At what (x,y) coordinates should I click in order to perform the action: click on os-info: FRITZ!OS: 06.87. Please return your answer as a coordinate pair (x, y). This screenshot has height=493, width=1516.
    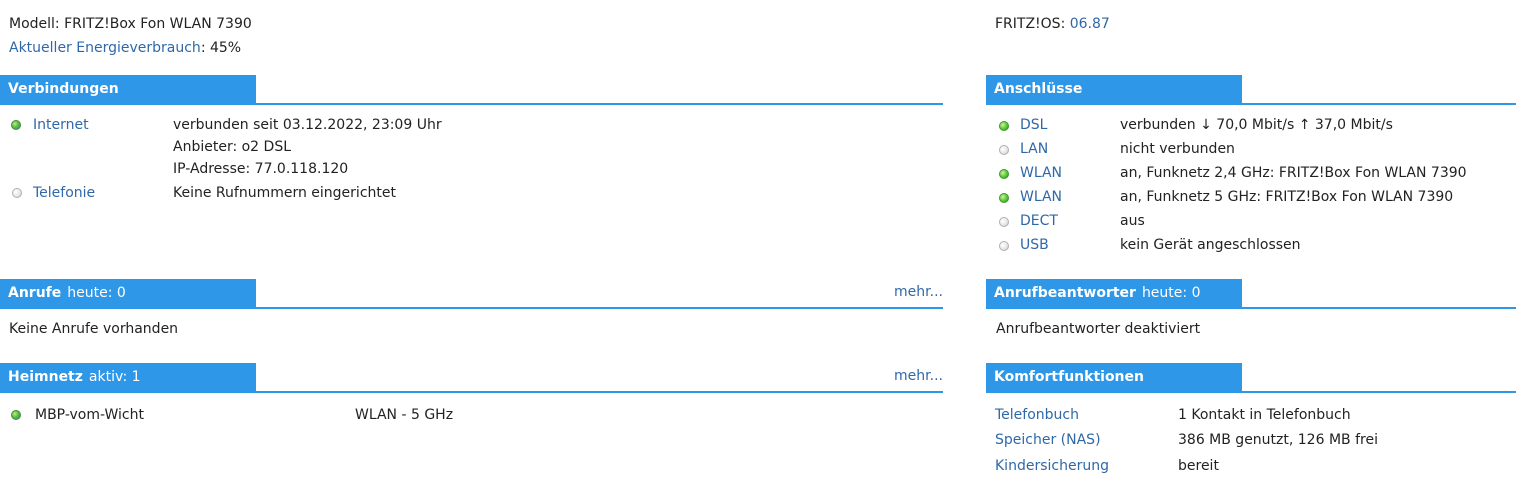
    Looking at the image, I should click on (1052, 24).